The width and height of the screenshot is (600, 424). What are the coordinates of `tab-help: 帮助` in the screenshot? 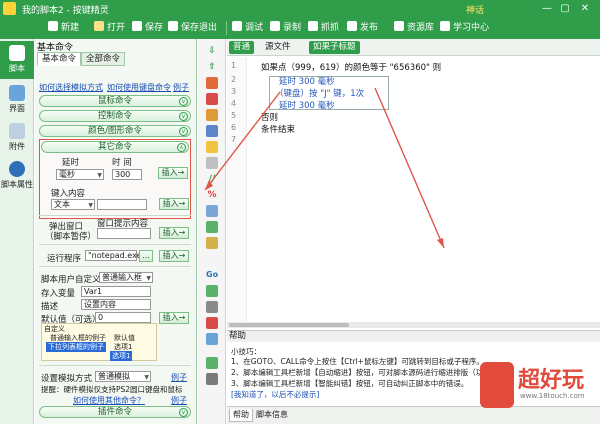 It's located at (241, 415).